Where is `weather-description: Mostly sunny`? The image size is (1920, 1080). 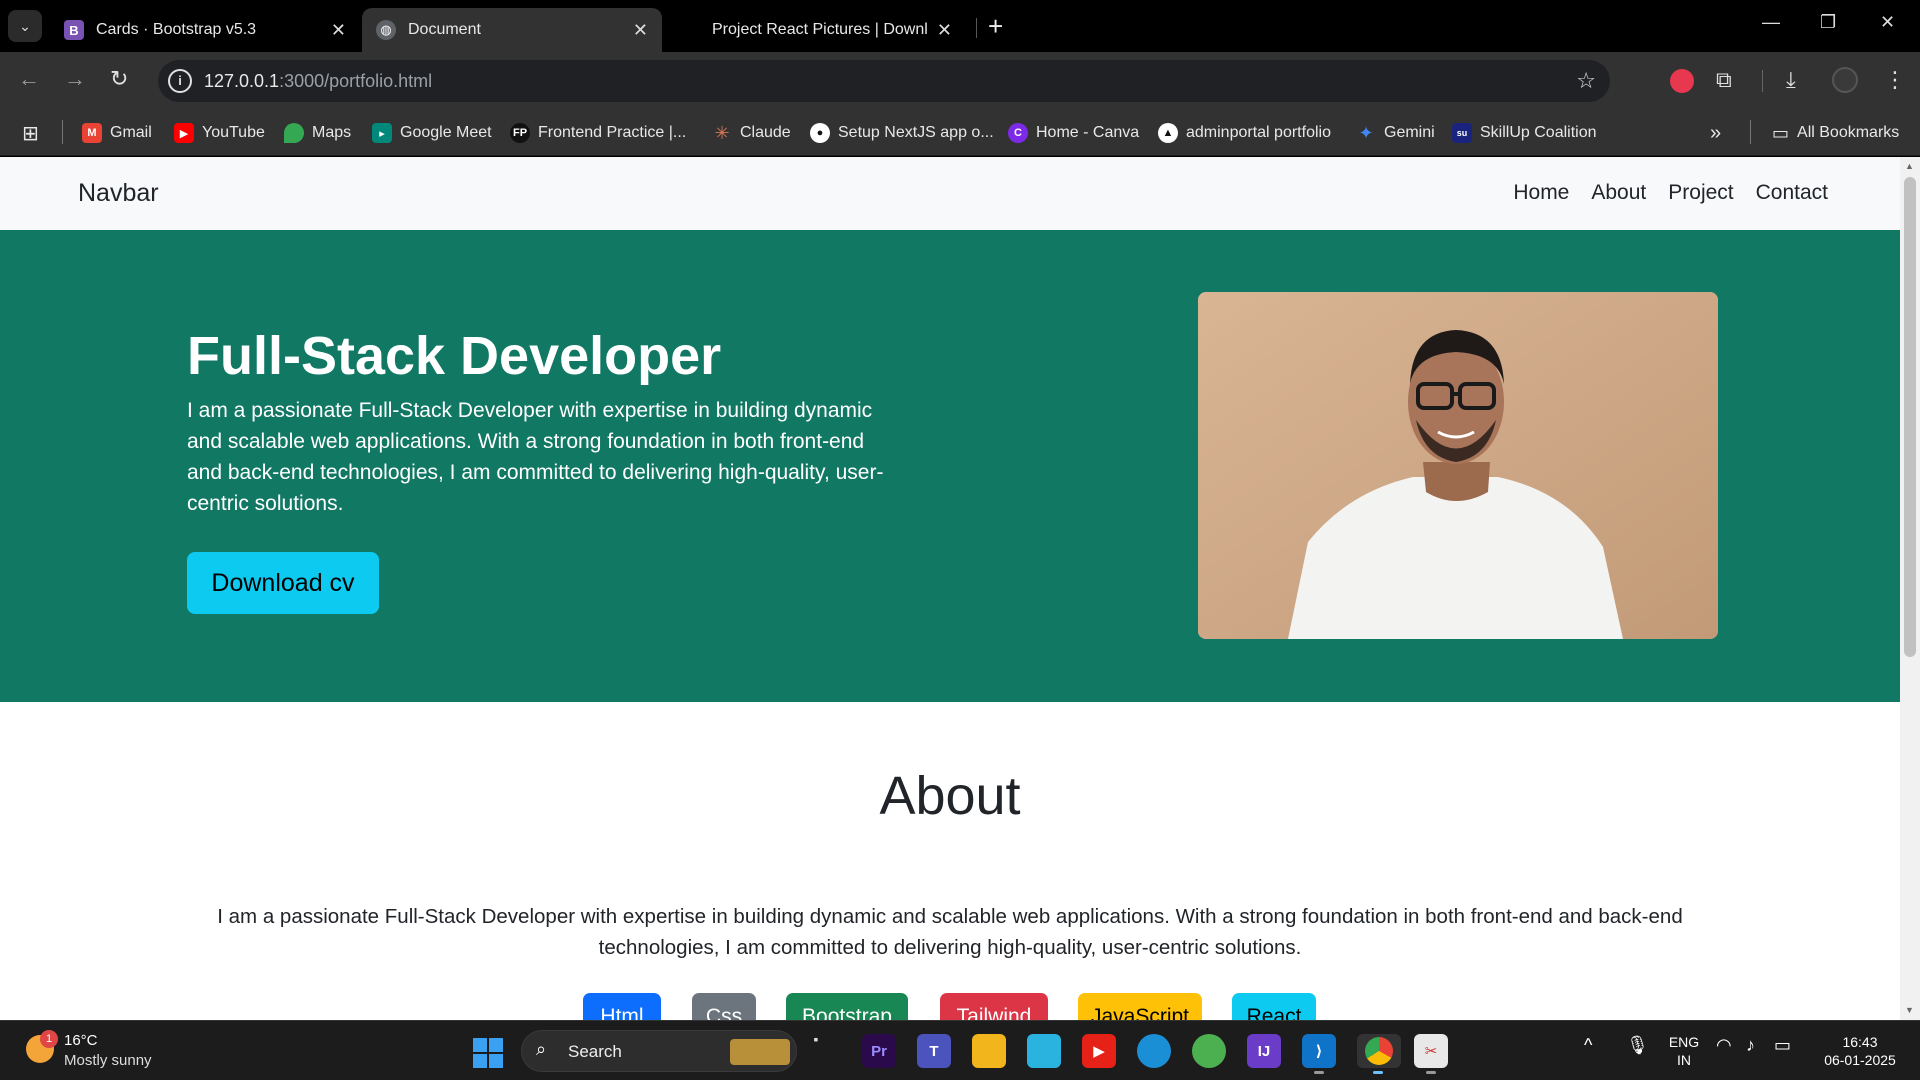 weather-description: Mostly sunny is located at coordinates (108, 1060).